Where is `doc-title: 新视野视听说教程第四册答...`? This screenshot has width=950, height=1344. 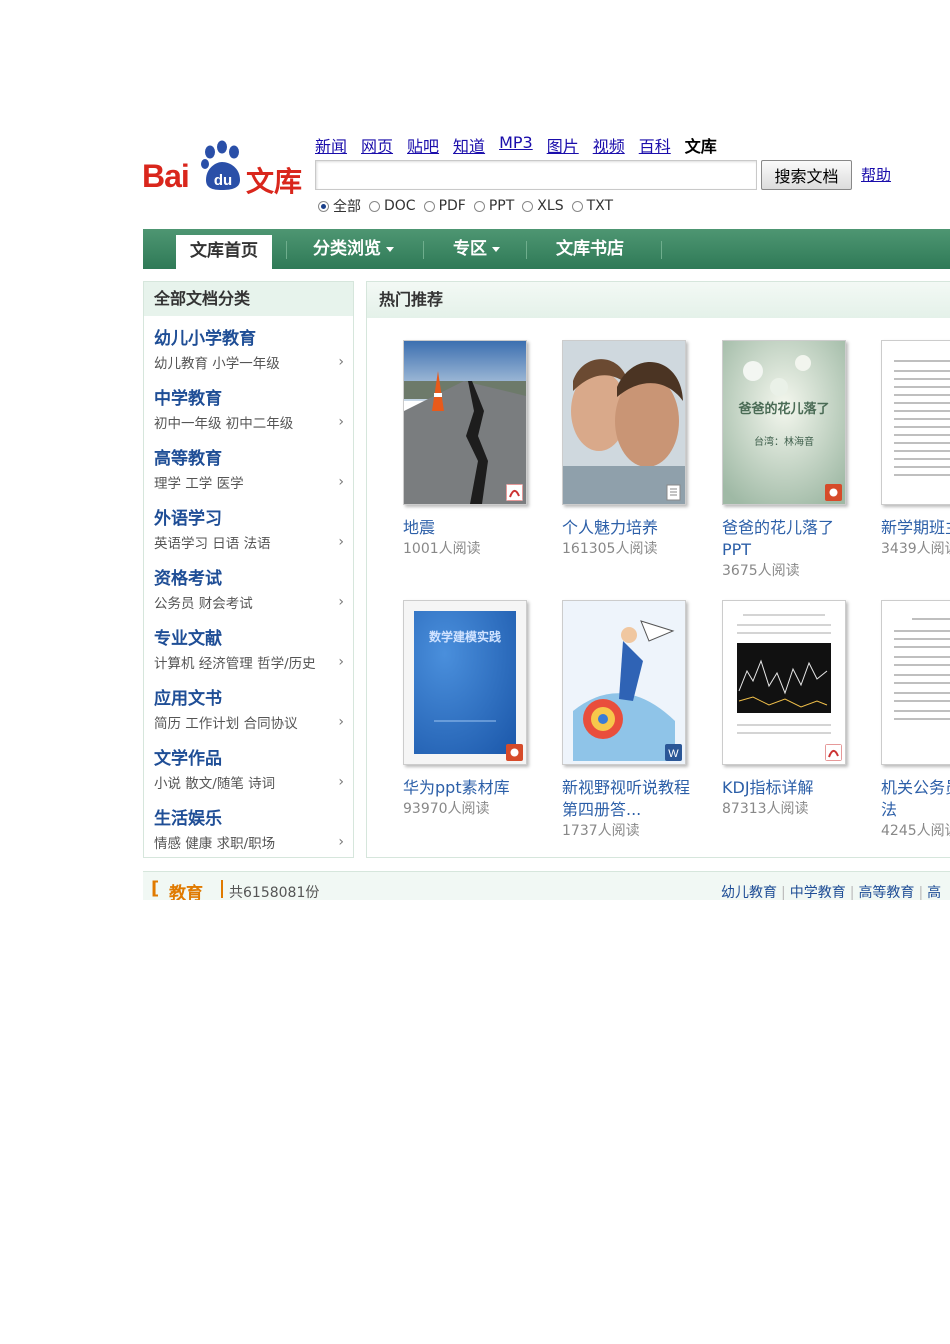
doc-title: 新视野视听说教程第四册答... is located at coordinates (628, 799).